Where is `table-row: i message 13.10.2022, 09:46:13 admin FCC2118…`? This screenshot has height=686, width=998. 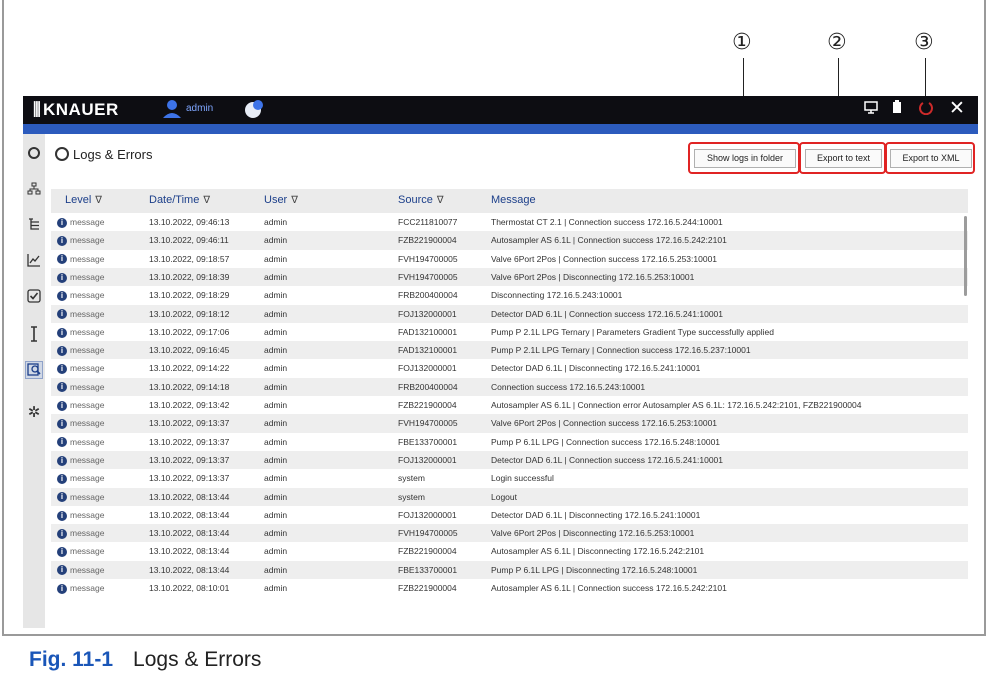 table-row: i message 13.10.2022, 09:46:13 admin FCC2118… is located at coordinates (509, 222).